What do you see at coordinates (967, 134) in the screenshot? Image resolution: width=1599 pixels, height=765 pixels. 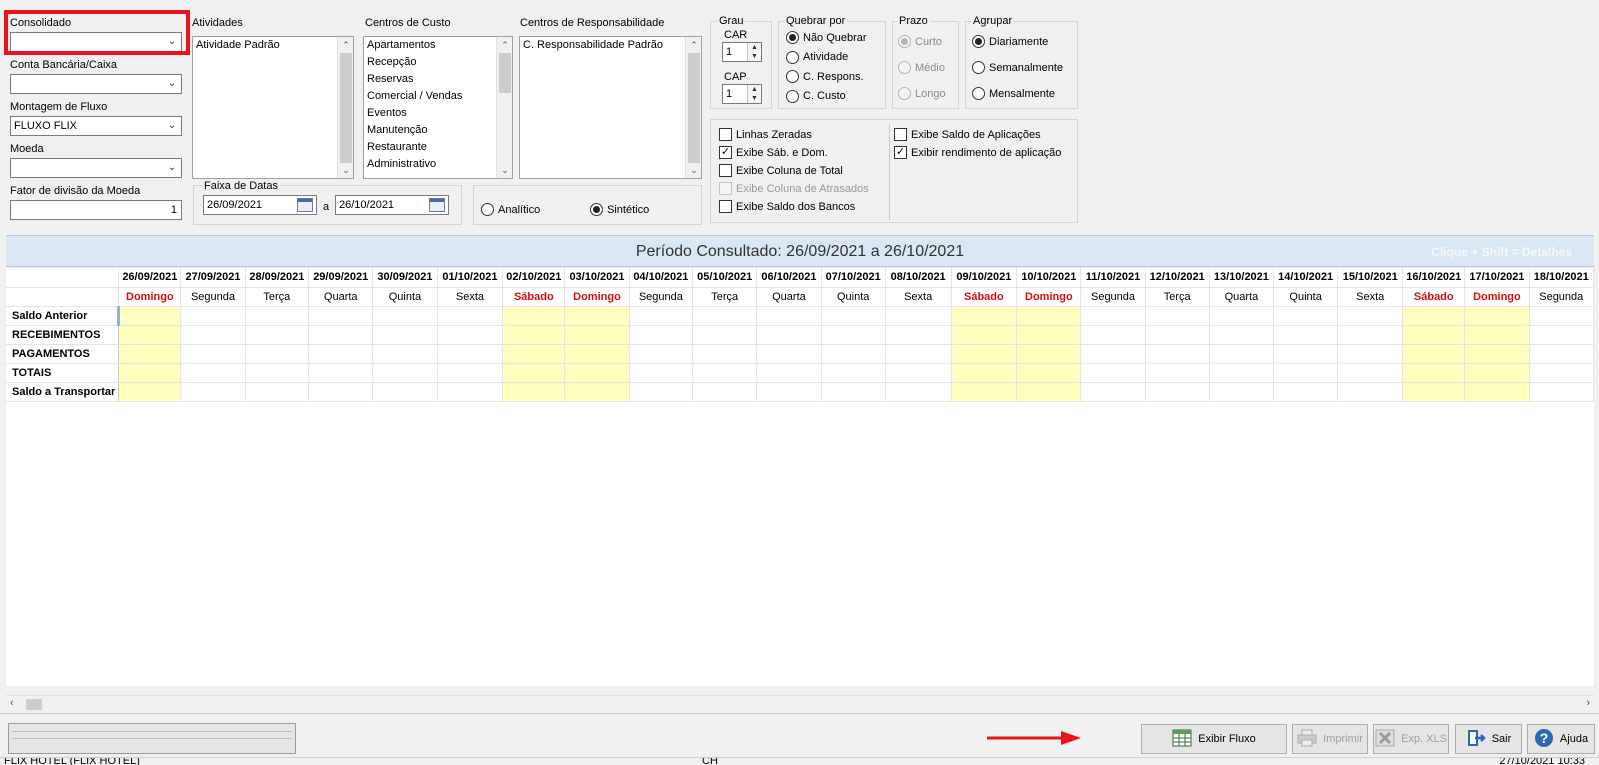 I see `checkbox-option: Exibe Saldo de Aplicações` at bounding box center [967, 134].